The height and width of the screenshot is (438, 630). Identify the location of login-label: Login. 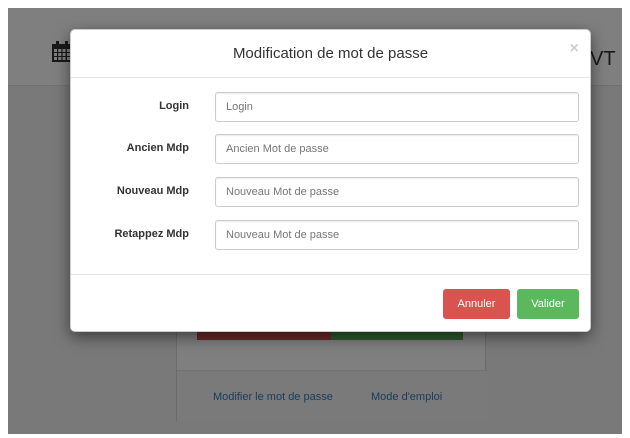
(174, 106).